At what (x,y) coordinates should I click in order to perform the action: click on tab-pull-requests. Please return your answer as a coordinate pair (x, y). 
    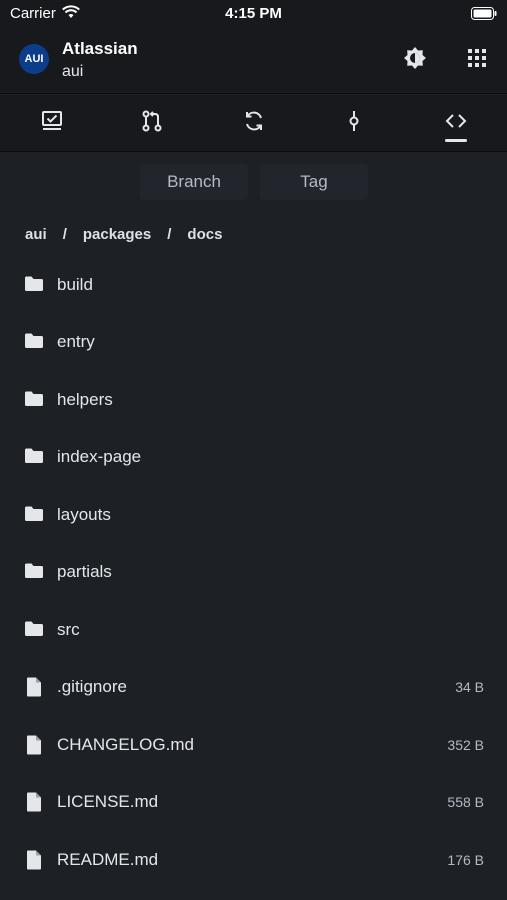
    Looking at the image, I should click on (152, 123).